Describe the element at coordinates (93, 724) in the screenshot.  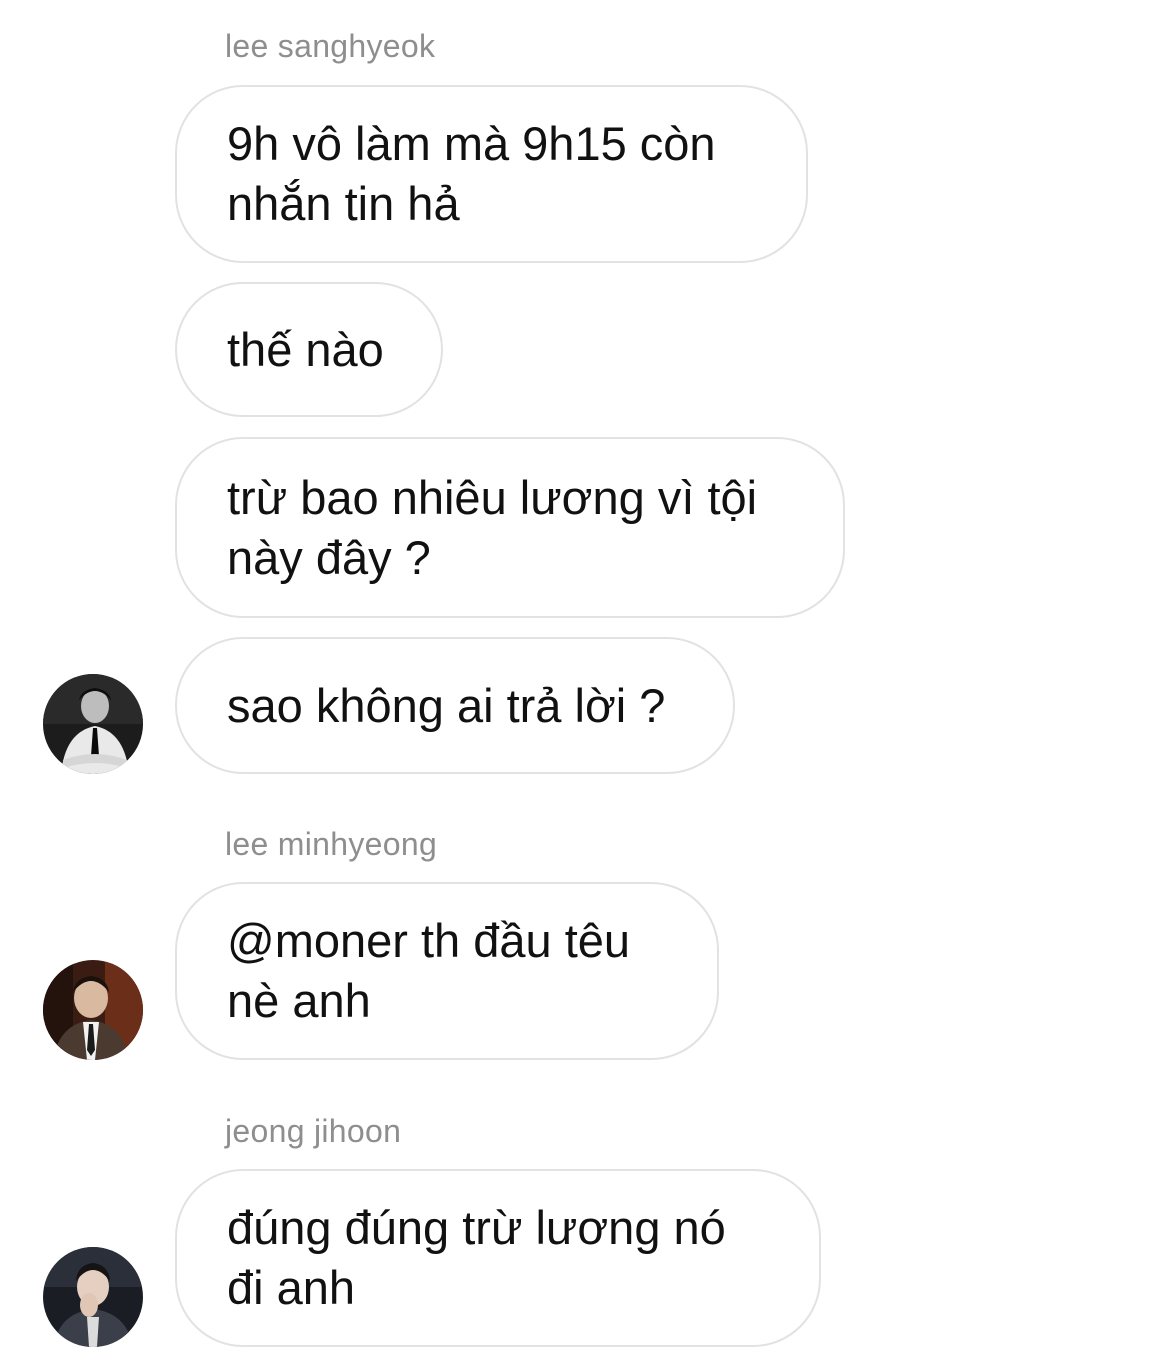
I see `avatar-lee-sanghyeok-icon` at that location.